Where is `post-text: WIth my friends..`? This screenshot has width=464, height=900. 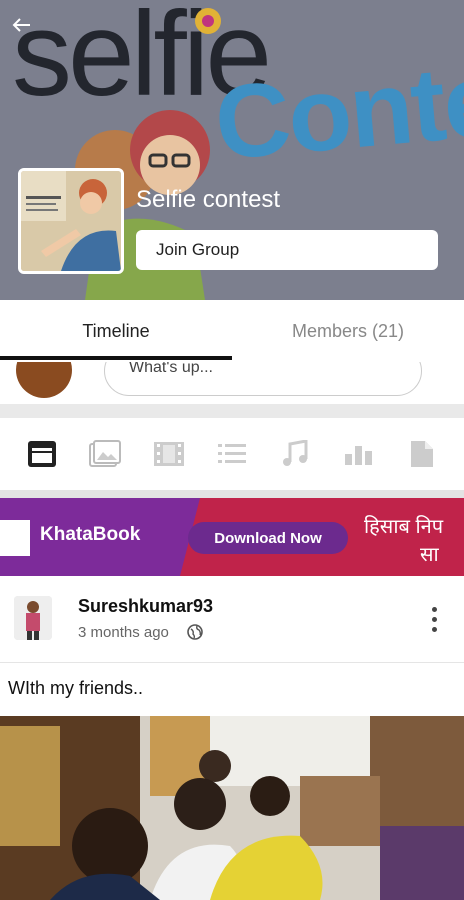
post-text: WIth my friends.. is located at coordinates (76, 688).